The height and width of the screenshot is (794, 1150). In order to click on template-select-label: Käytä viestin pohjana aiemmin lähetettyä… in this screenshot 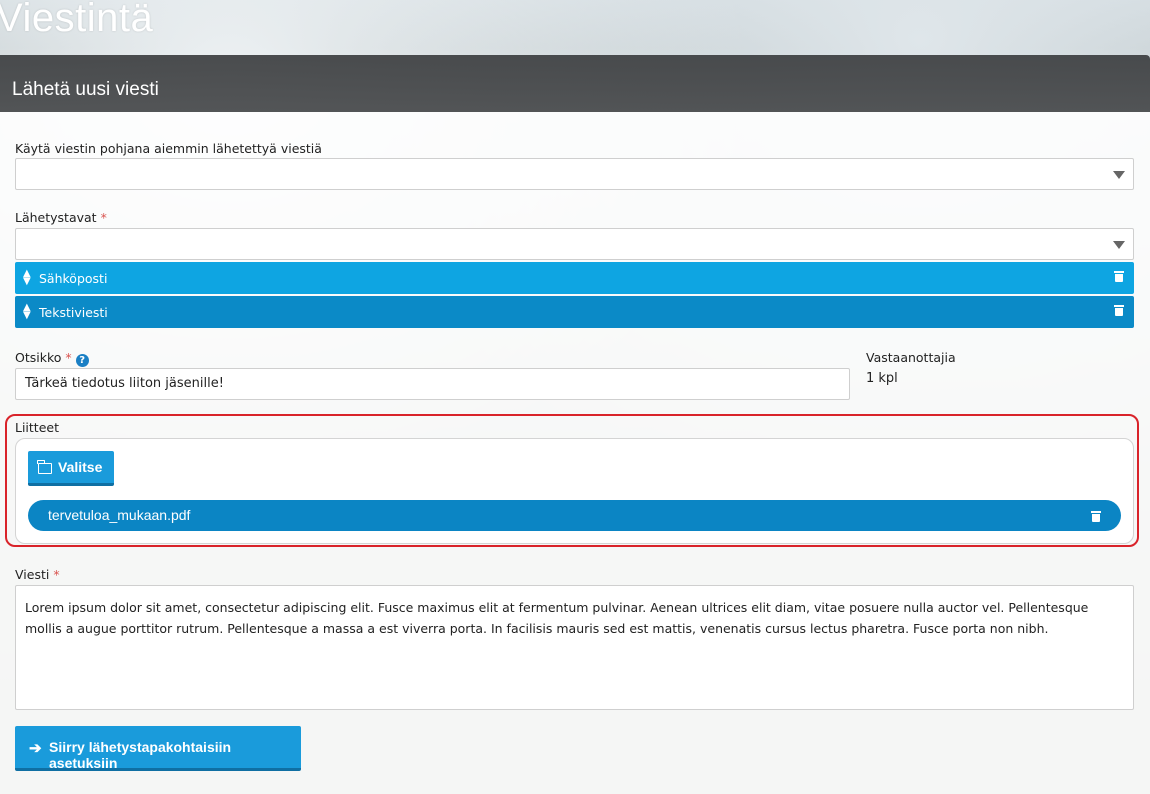, I will do `click(168, 148)`.